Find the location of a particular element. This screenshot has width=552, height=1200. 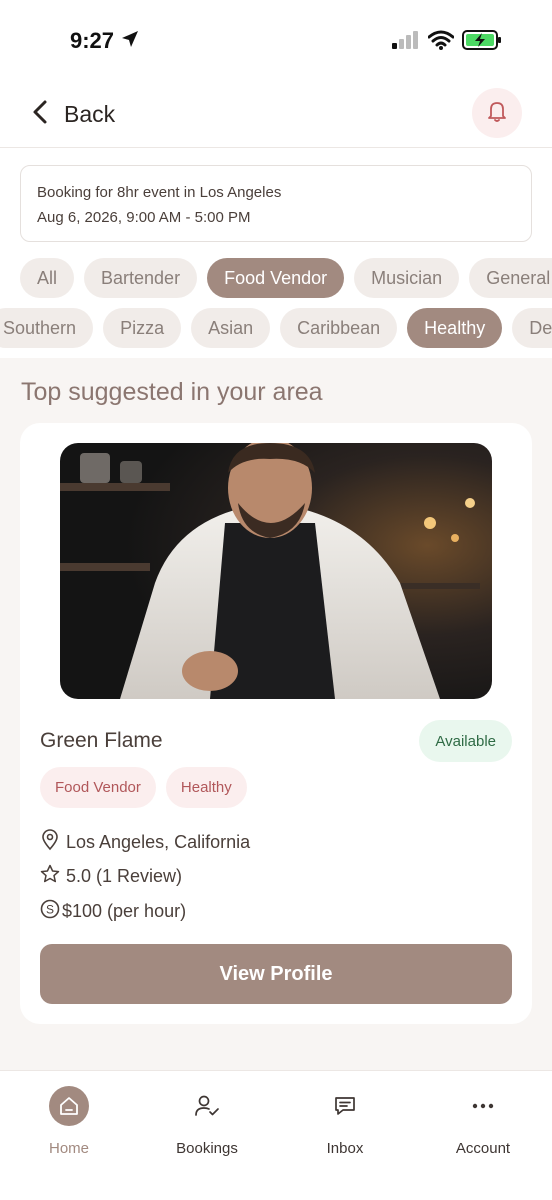

bottom-tab-bar: Home Bookings Inbox Account is located at coordinates (276, 1135).